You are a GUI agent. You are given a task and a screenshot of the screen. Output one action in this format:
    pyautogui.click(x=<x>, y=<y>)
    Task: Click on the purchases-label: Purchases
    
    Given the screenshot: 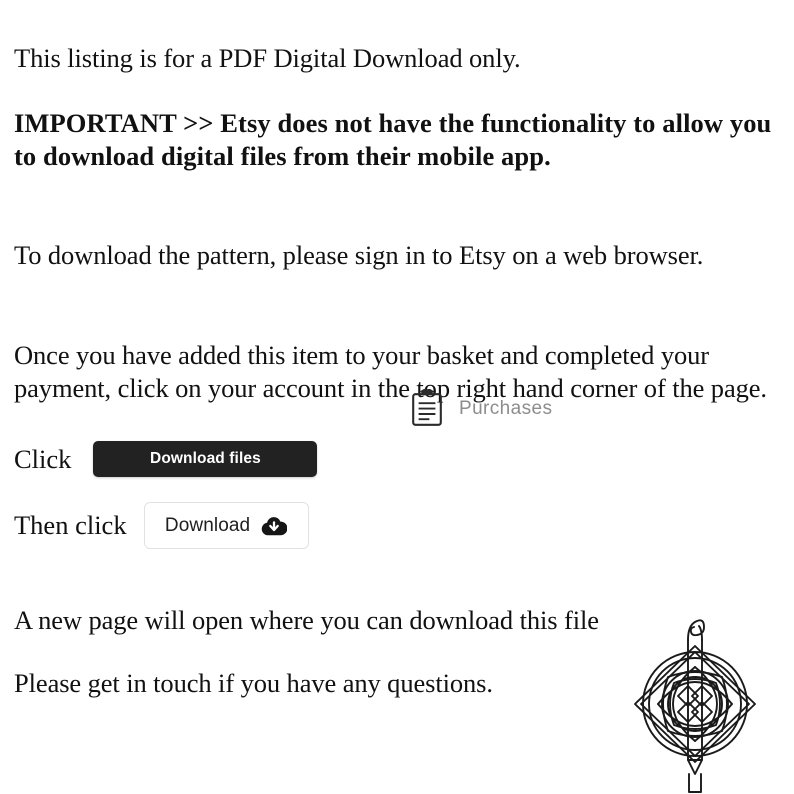 What is the action you would take?
    pyautogui.click(x=506, y=408)
    